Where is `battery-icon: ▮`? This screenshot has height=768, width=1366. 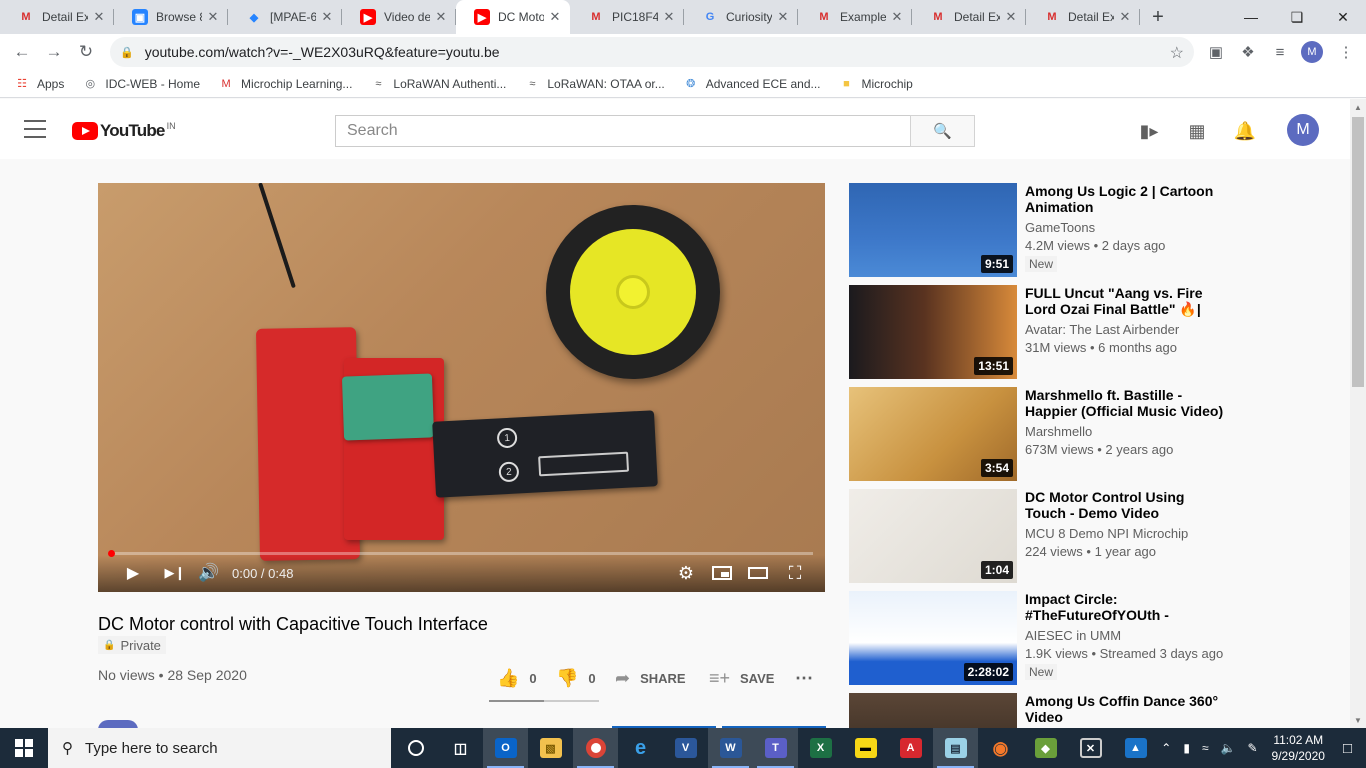 battery-icon: ▮ is located at coordinates (1186, 748).